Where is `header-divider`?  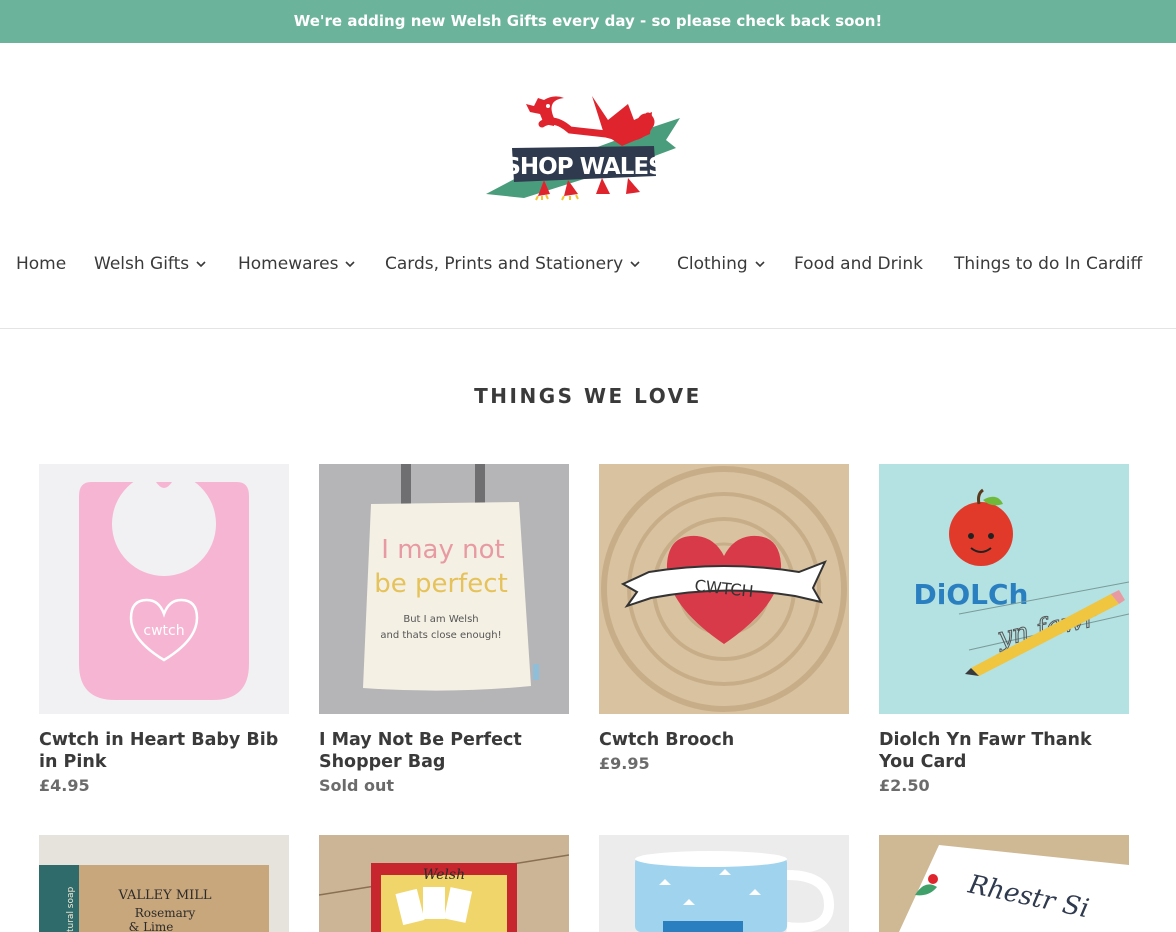 header-divider is located at coordinates (588, 328).